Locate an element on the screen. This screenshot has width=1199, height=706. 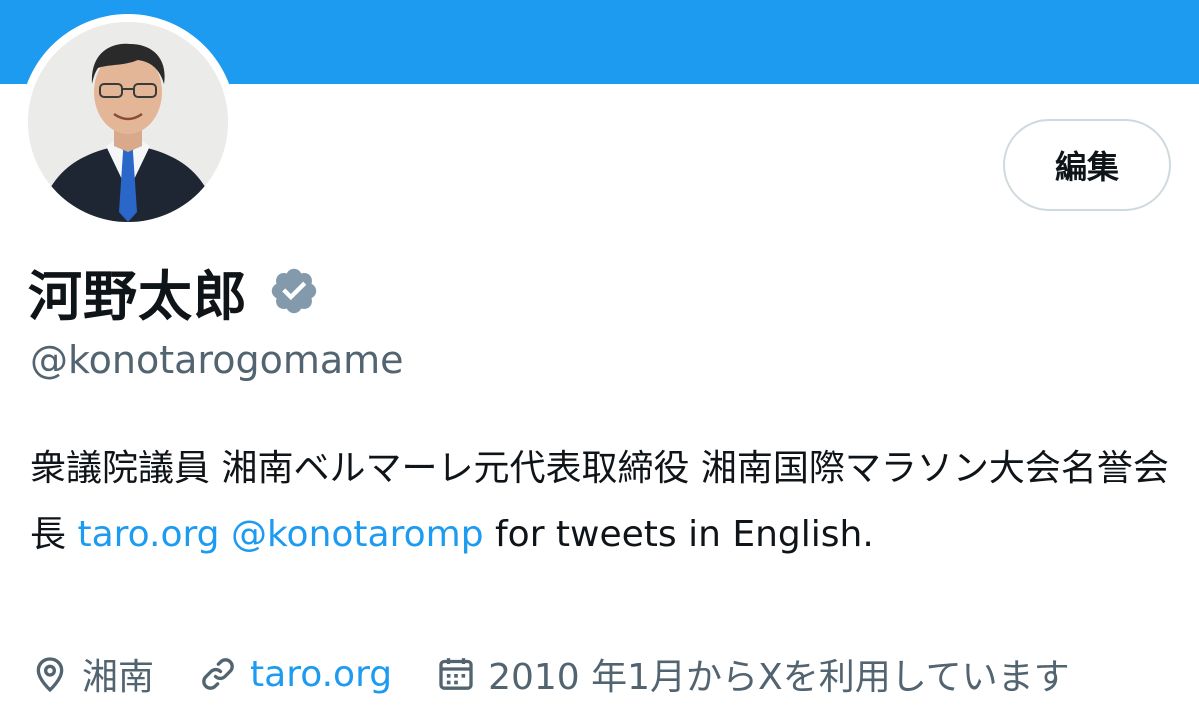
bio-mention-link: @konotaromp is located at coordinates (357, 534).